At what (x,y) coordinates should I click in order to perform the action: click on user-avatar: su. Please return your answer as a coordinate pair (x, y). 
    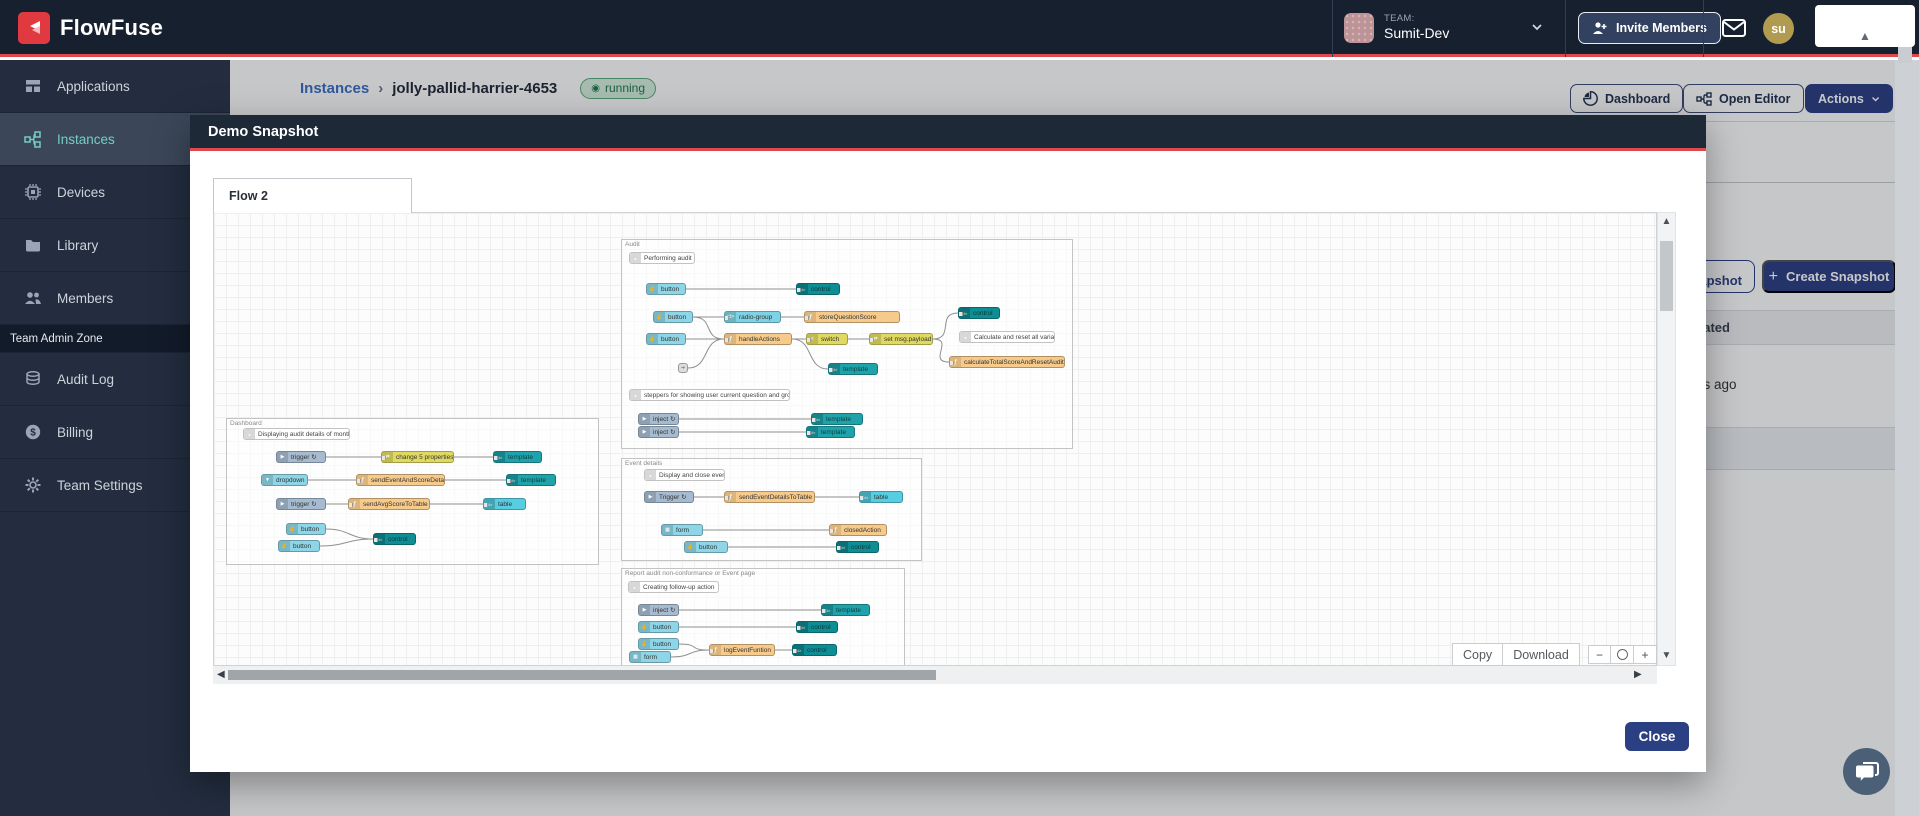
    Looking at the image, I should click on (1778, 28).